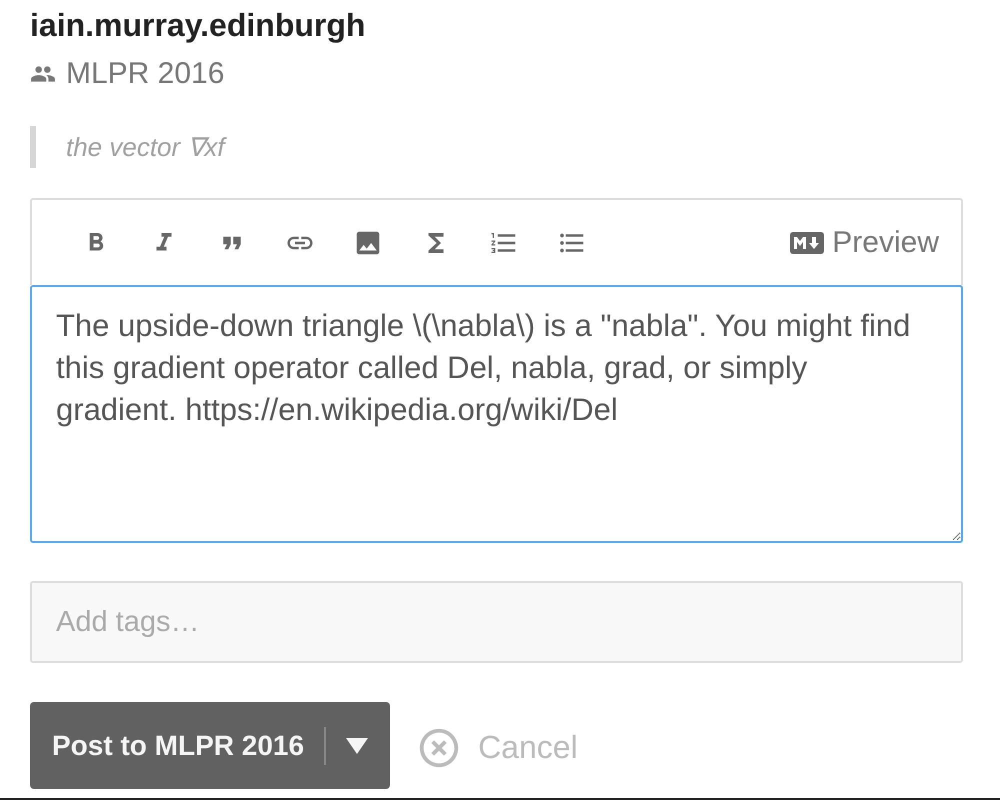 This screenshot has width=1000, height=800. Describe the element at coordinates (357, 746) in the screenshot. I see `caret-icon` at that location.